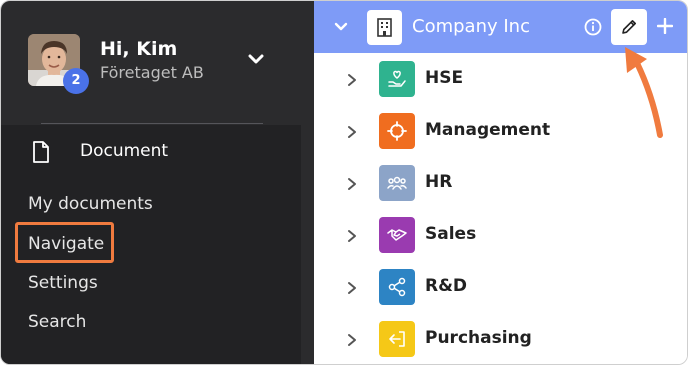 This screenshot has height=365, width=688. I want to click on divider, so click(152, 123).